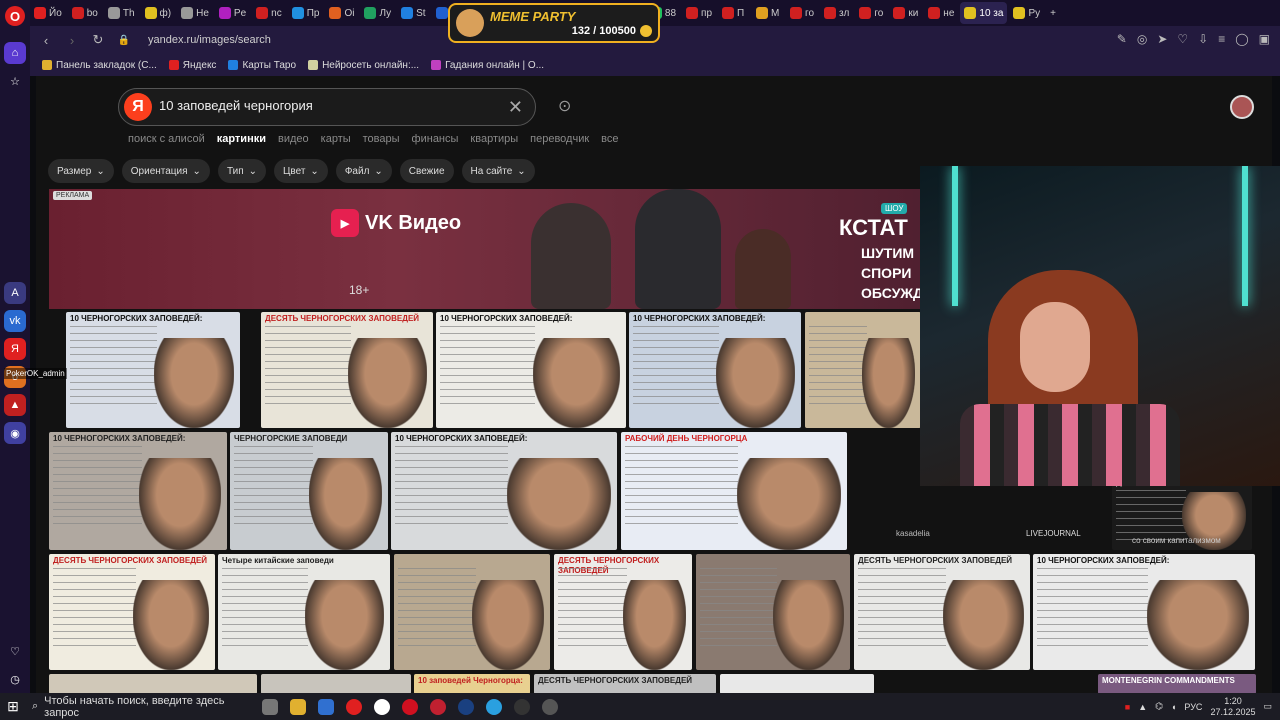 The width and height of the screenshot is (1280, 720). I want to click on service-tab: товары, so click(381, 139).